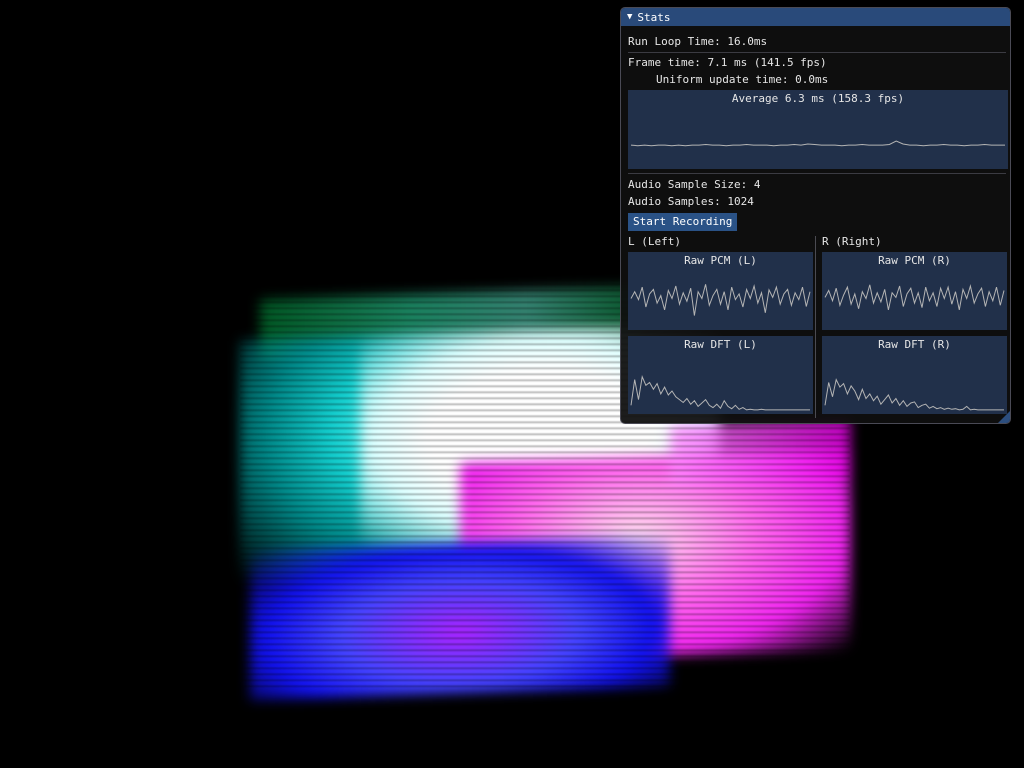  I want to click on dft-left-graph, so click(720, 393).